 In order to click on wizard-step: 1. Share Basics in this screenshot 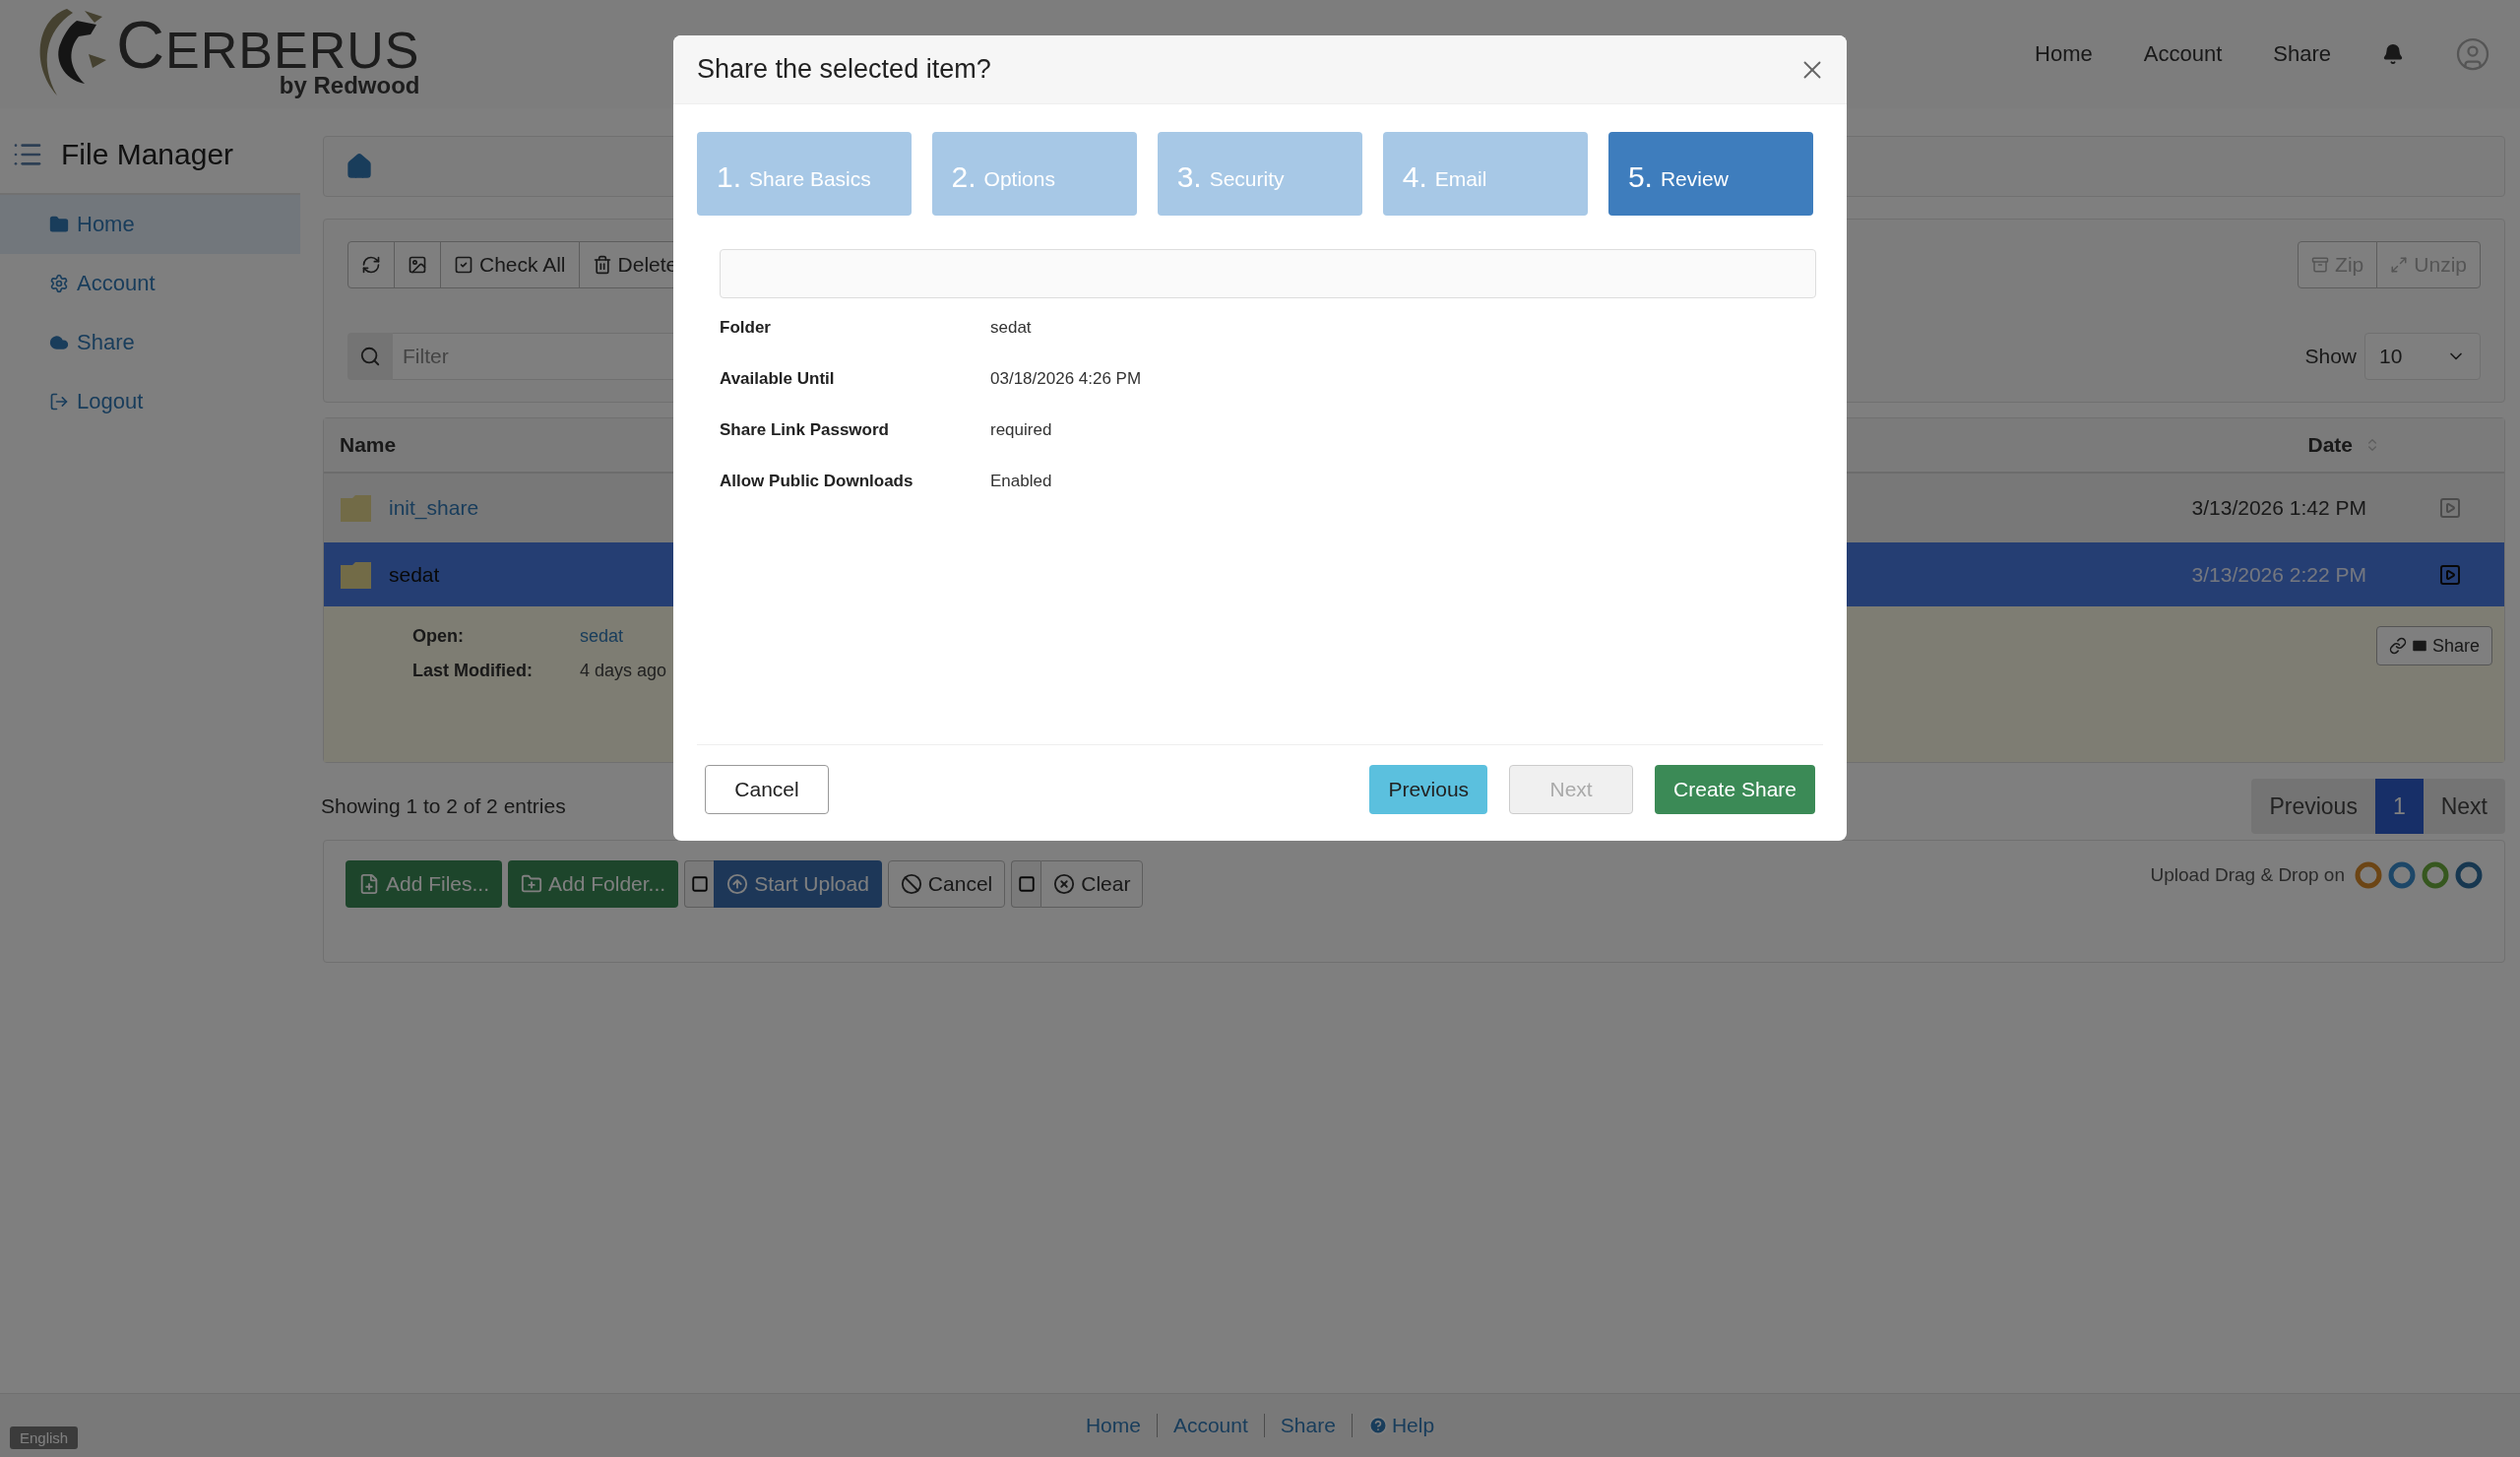, I will do `click(804, 174)`.